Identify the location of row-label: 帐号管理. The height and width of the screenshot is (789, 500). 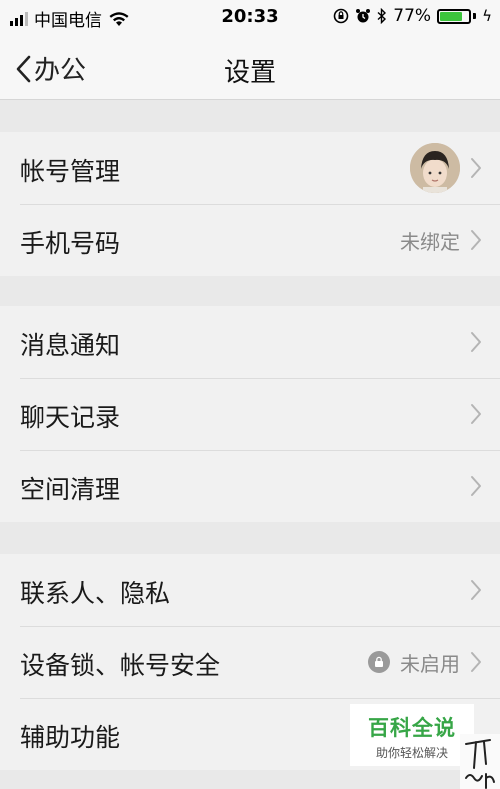
(70, 171).